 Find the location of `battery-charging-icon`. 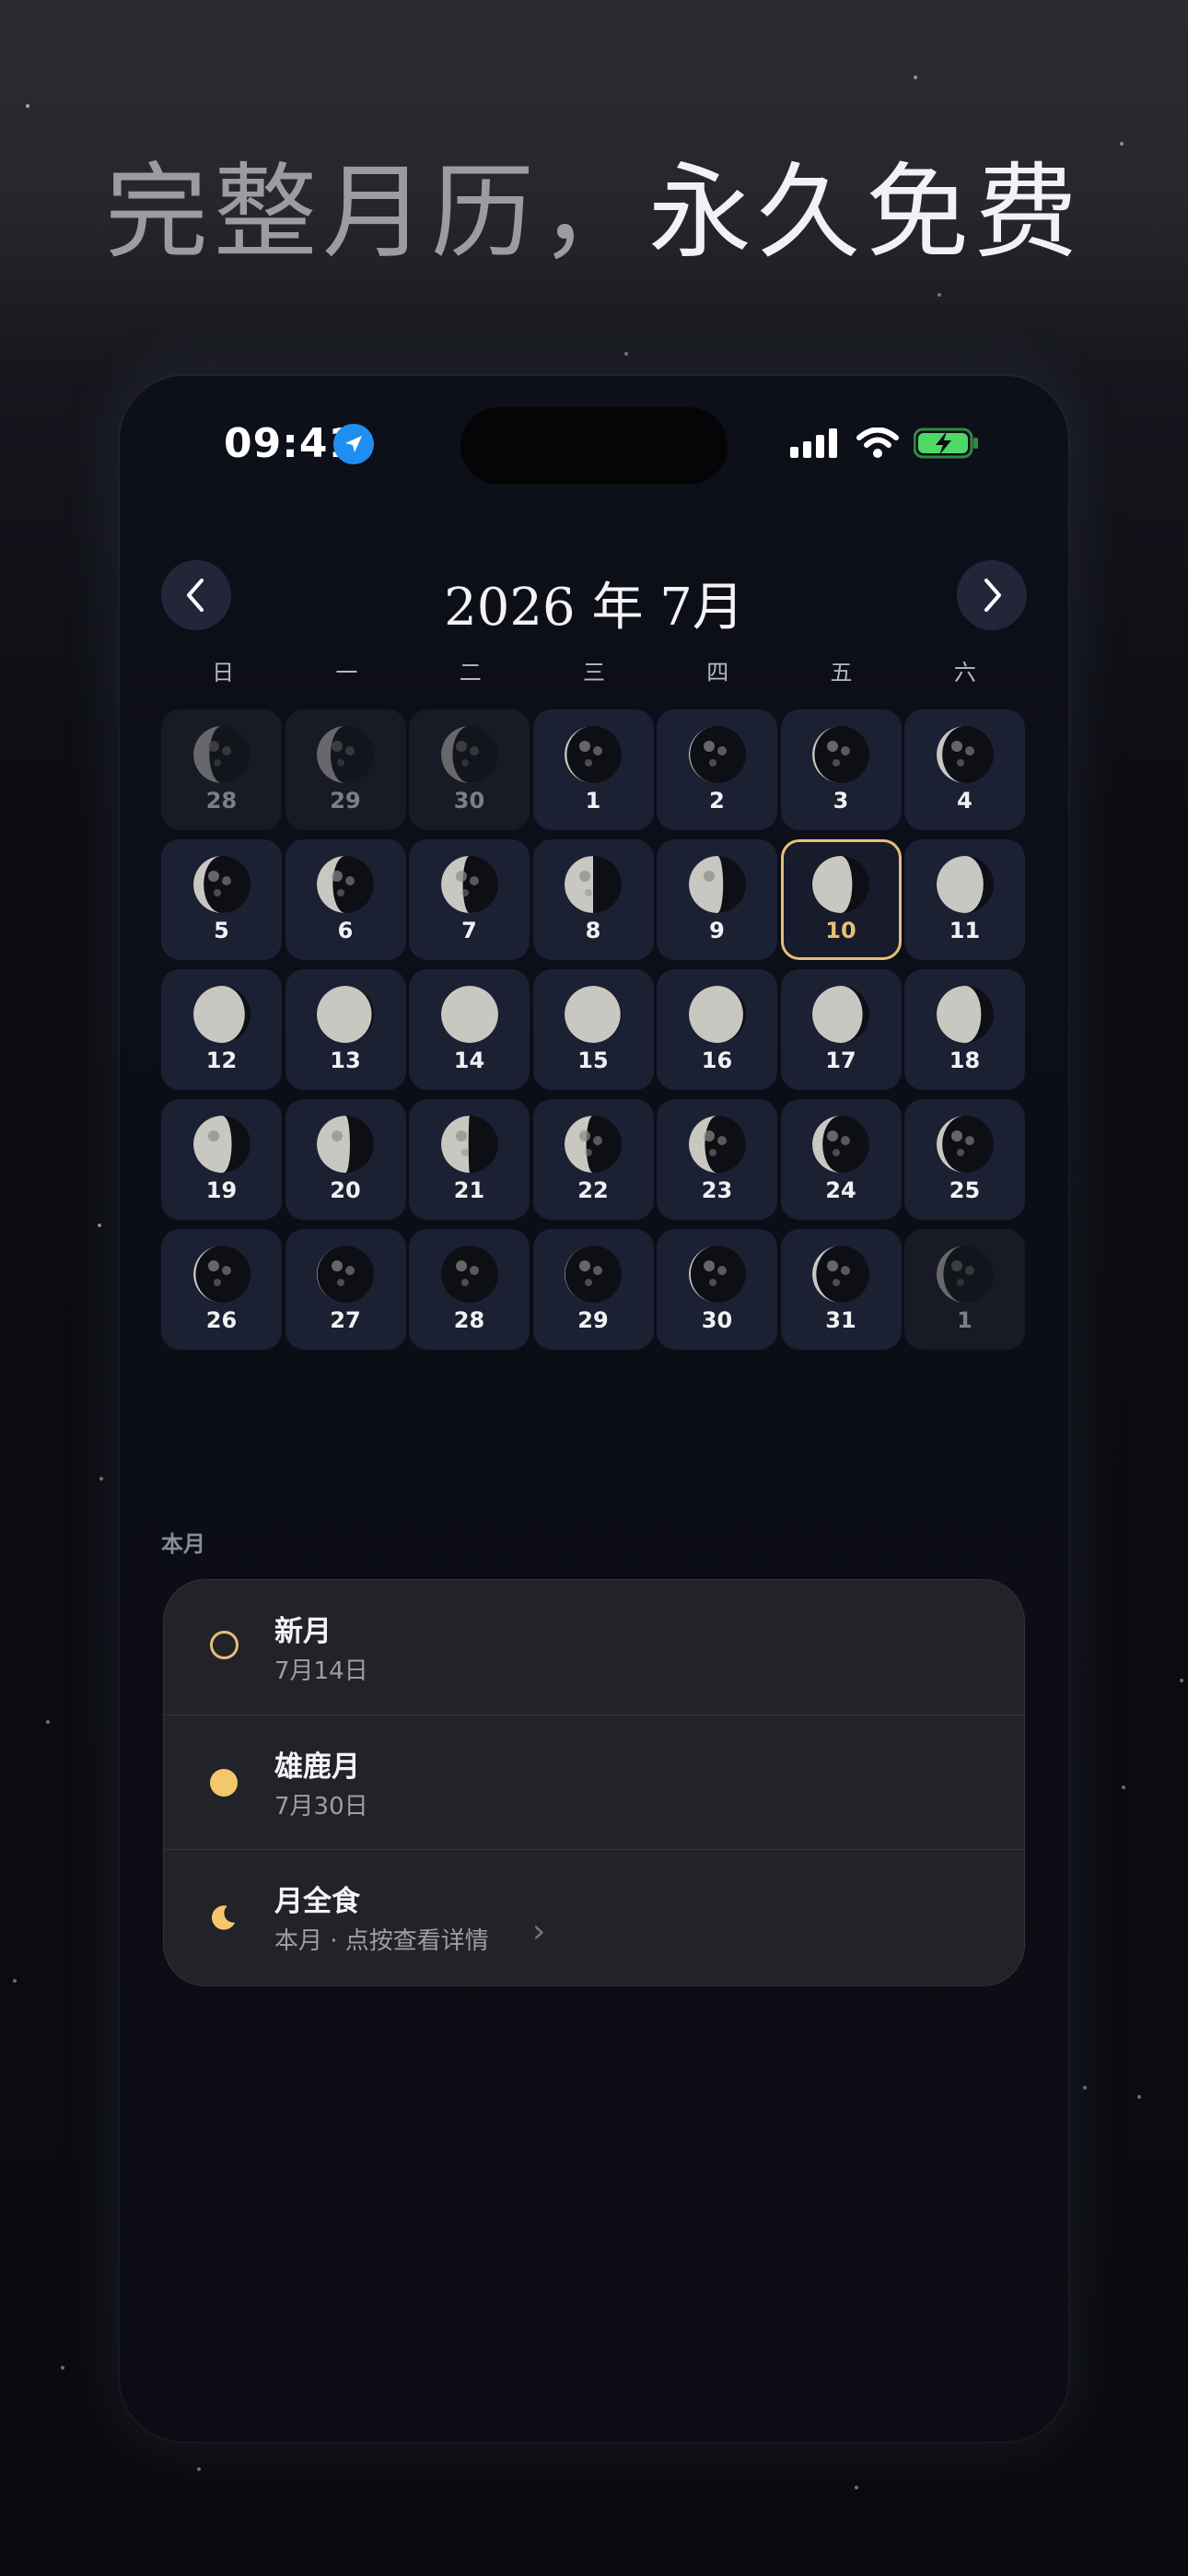

battery-charging-icon is located at coordinates (946, 443).